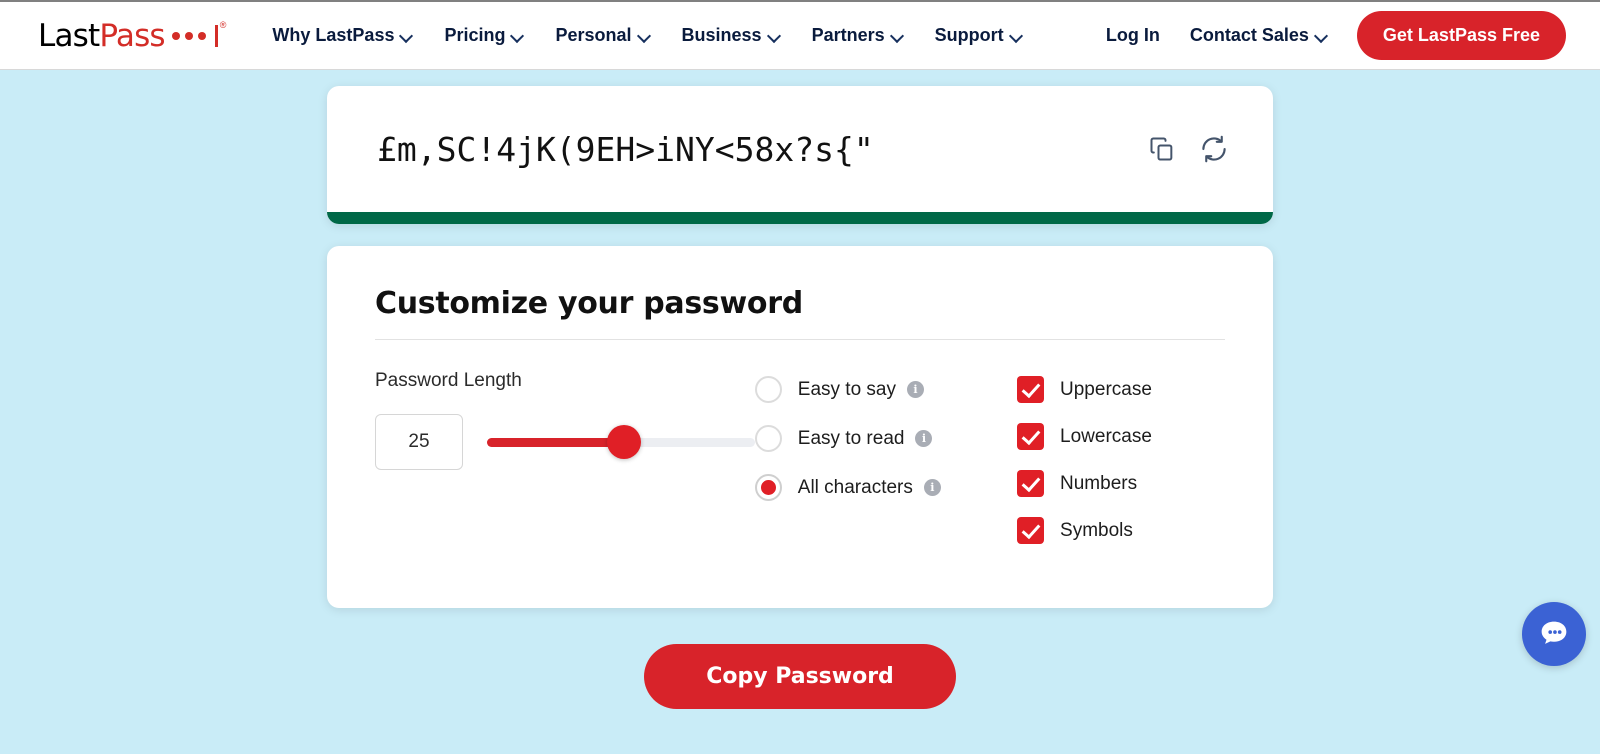  I want to click on password-length-label: Password Length, so click(448, 380).